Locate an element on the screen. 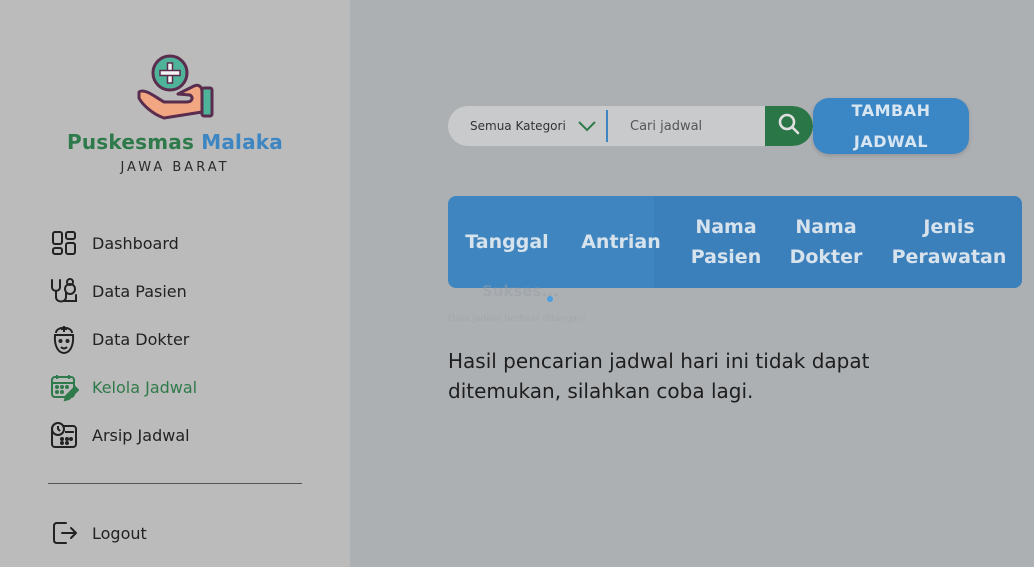 The width and height of the screenshot is (1034, 567). category-select-value: Semua Kategori is located at coordinates (518, 126).